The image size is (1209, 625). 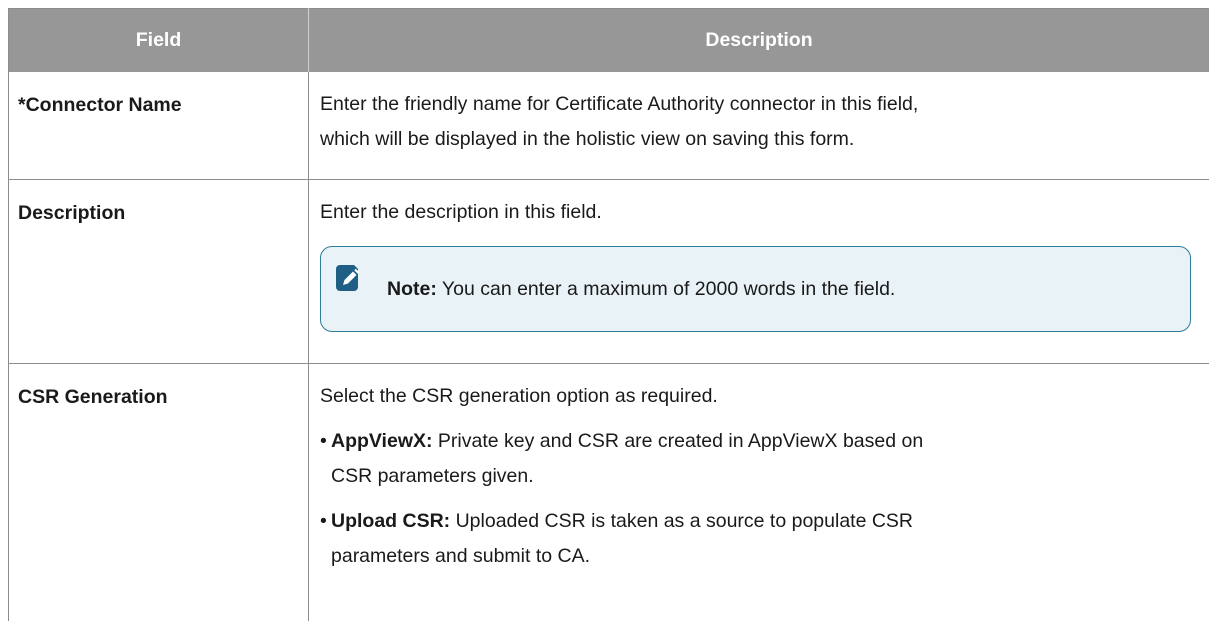 I want to click on bullet-label: Upload CSR:, so click(x=391, y=521).